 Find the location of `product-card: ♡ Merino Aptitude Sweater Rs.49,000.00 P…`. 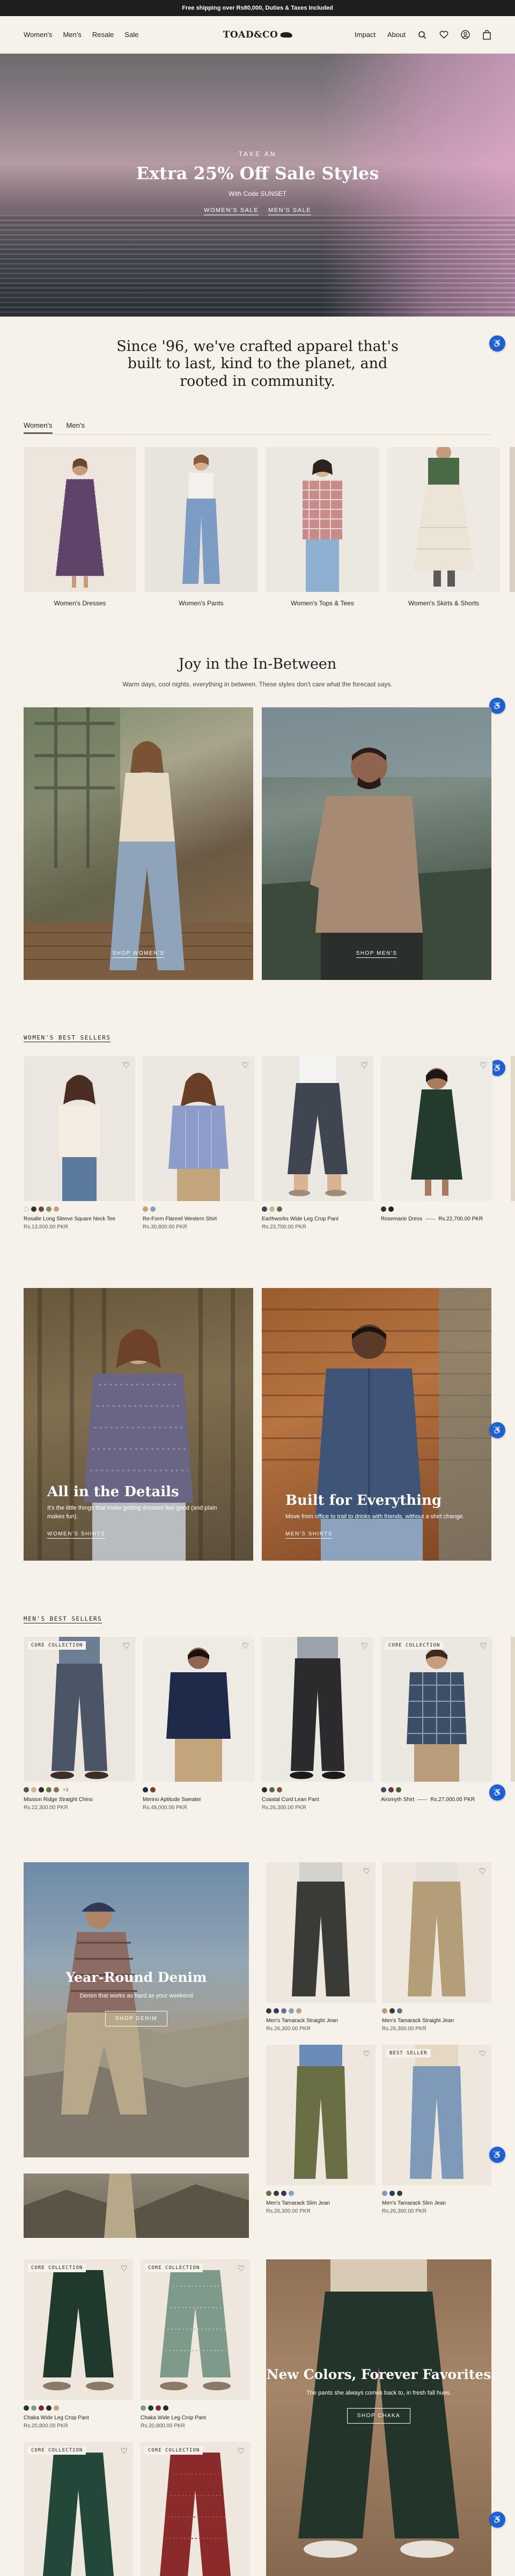

product-card: ♡ Merino Aptitude Sweater Rs.49,000.00 P… is located at coordinates (199, 1724).